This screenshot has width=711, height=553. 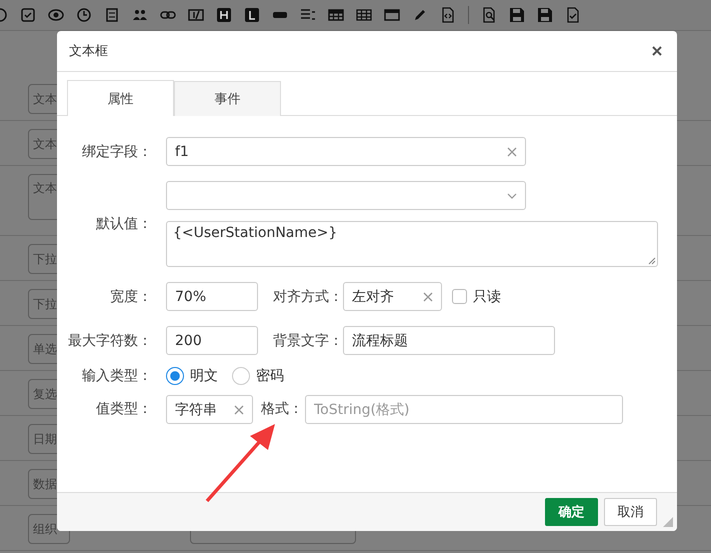 What do you see at coordinates (212, 340) in the screenshot?
I see `max-length-input: 200` at bounding box center [212, 340].